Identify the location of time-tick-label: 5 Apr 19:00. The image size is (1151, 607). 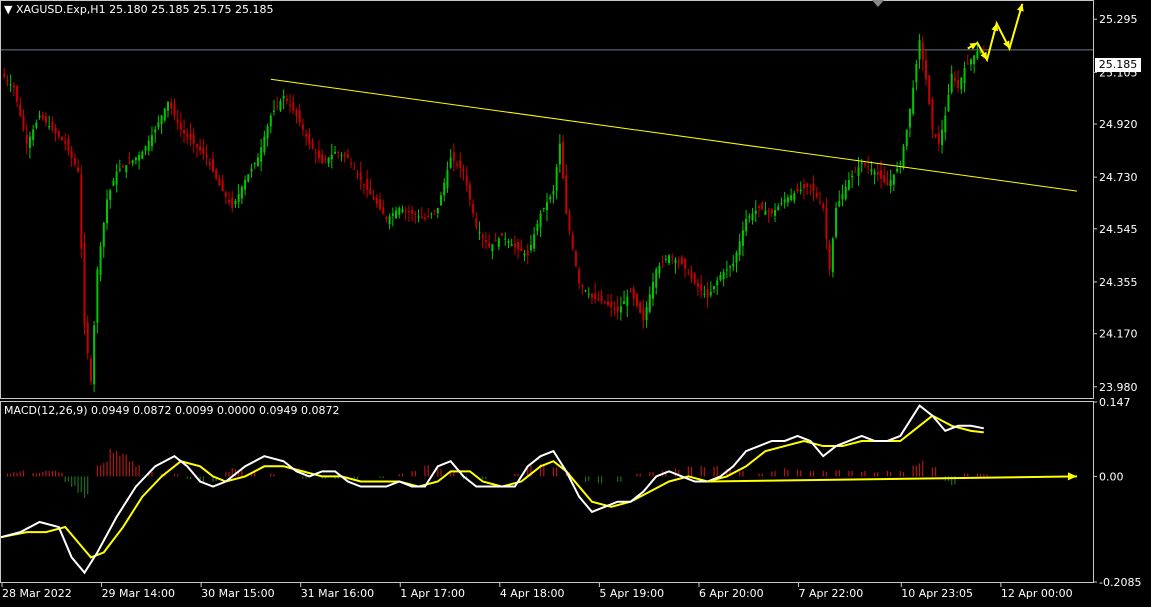
(631, 593).